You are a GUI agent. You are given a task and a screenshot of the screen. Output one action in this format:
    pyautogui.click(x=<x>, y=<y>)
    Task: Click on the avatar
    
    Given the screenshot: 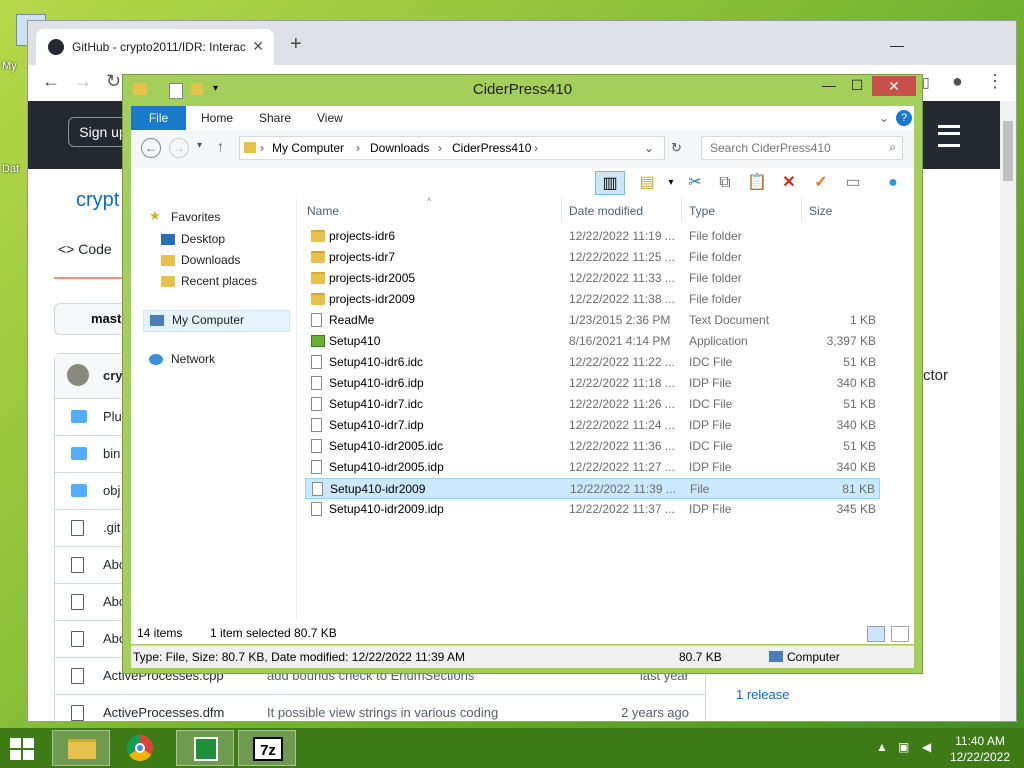 What is the action you would take?
    pyautogui.click(x=78, y=375)
    